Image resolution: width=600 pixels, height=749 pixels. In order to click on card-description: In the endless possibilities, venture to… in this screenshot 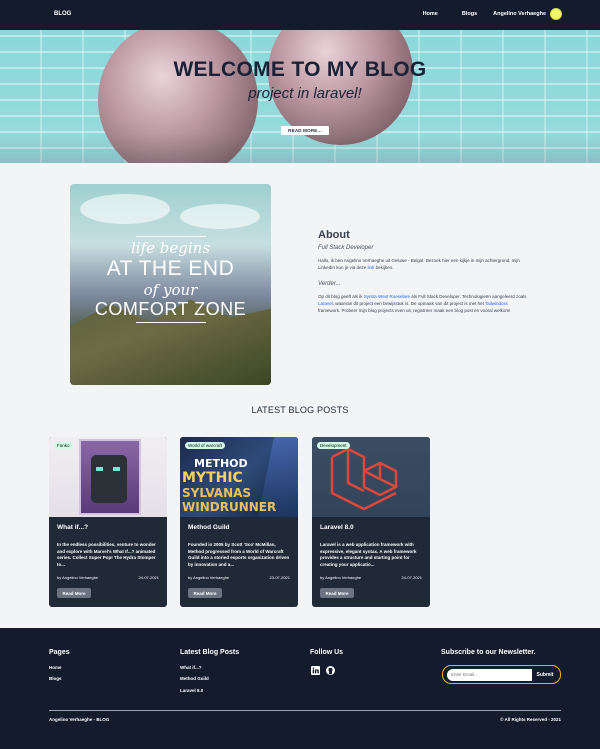, I will do `click(106, 554)`.